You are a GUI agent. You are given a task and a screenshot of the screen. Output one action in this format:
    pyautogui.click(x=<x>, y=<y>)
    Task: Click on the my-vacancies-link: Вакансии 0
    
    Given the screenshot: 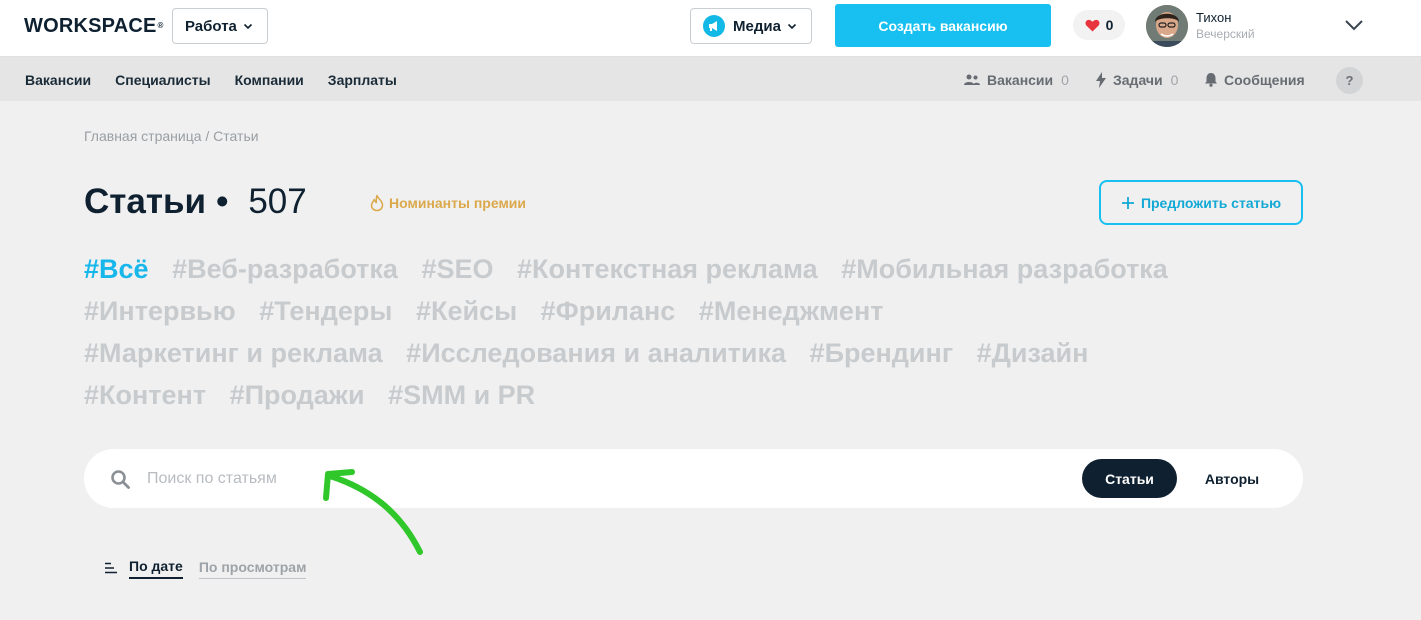 What is the action you would take?
    pyautogui.click(x=1016, y=79)
    